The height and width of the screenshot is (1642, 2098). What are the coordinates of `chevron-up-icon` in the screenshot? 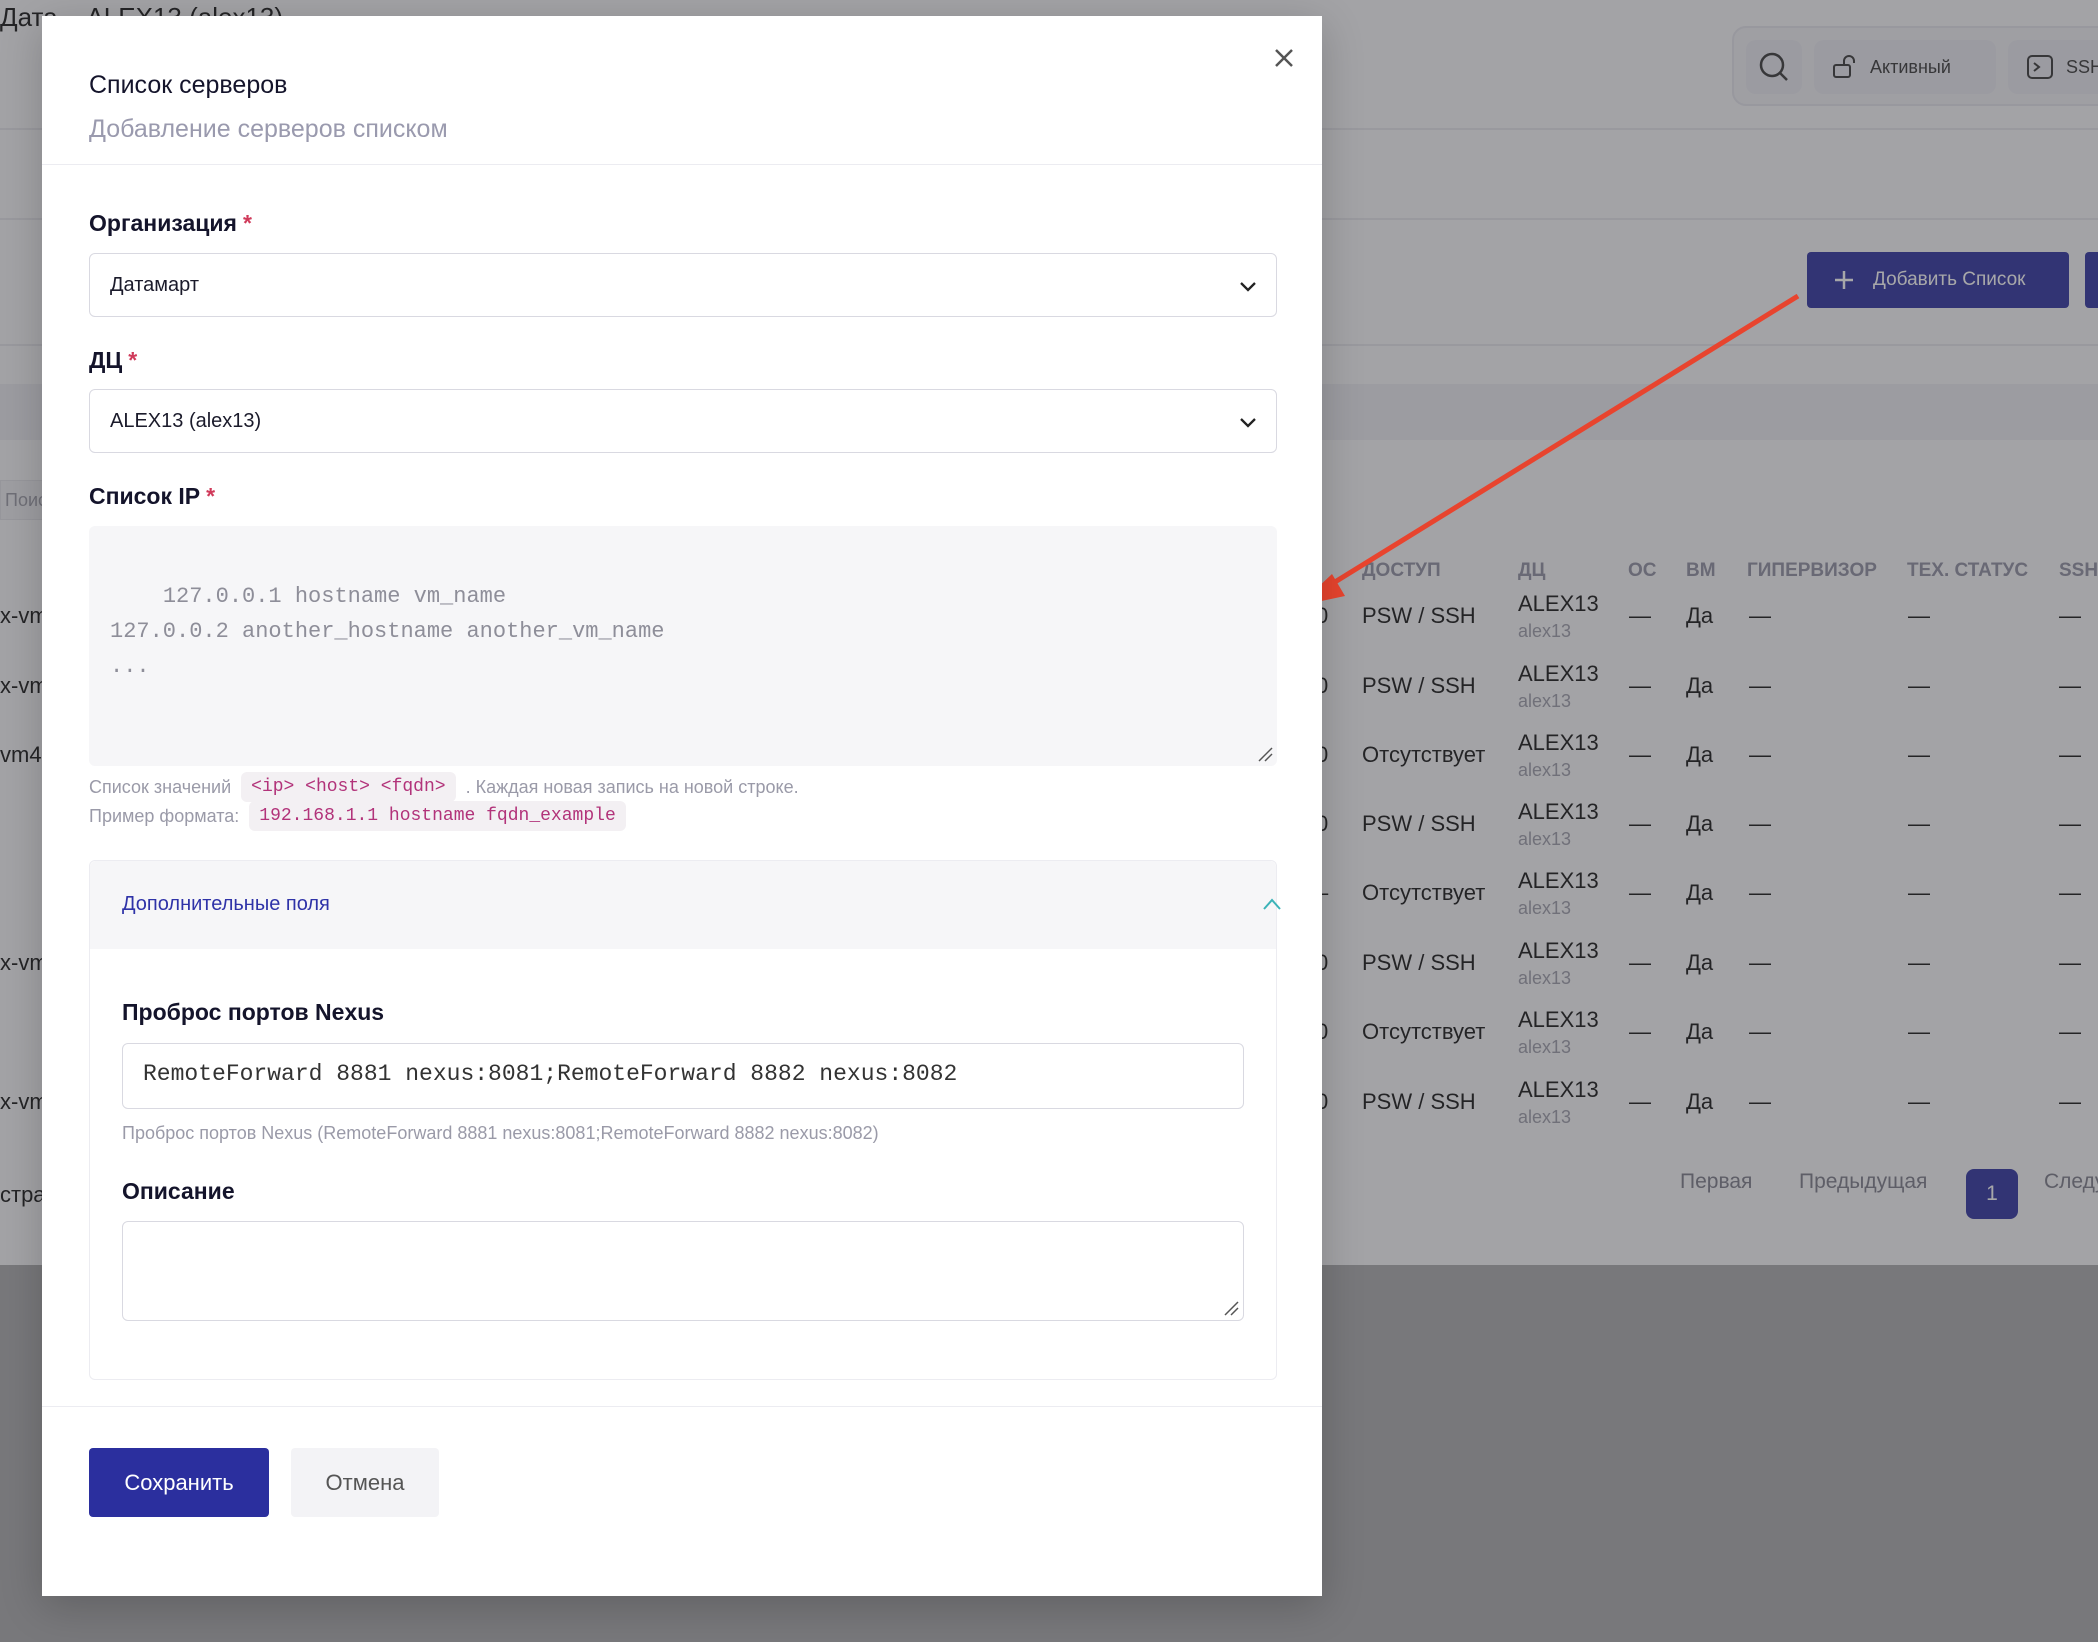 It's located at (1272, 904).